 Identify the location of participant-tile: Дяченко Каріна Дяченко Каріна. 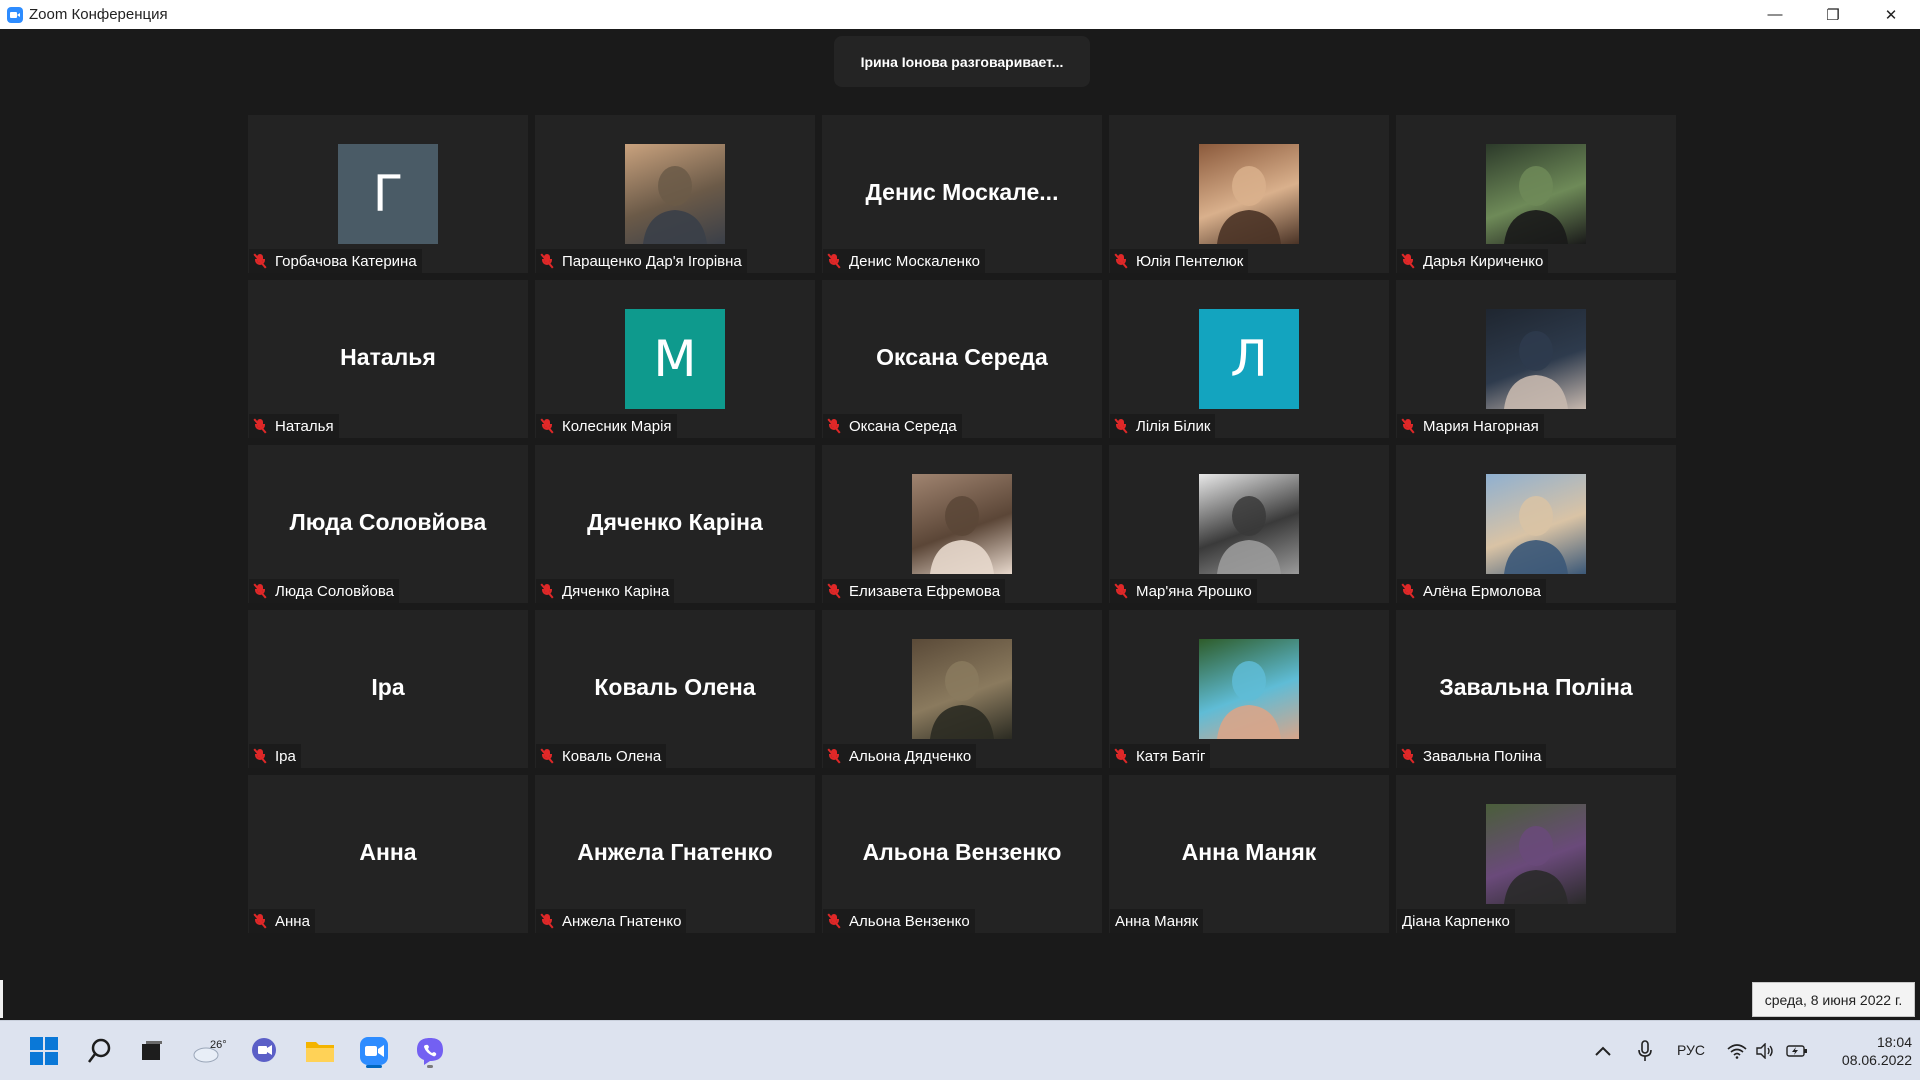
(675, 524).